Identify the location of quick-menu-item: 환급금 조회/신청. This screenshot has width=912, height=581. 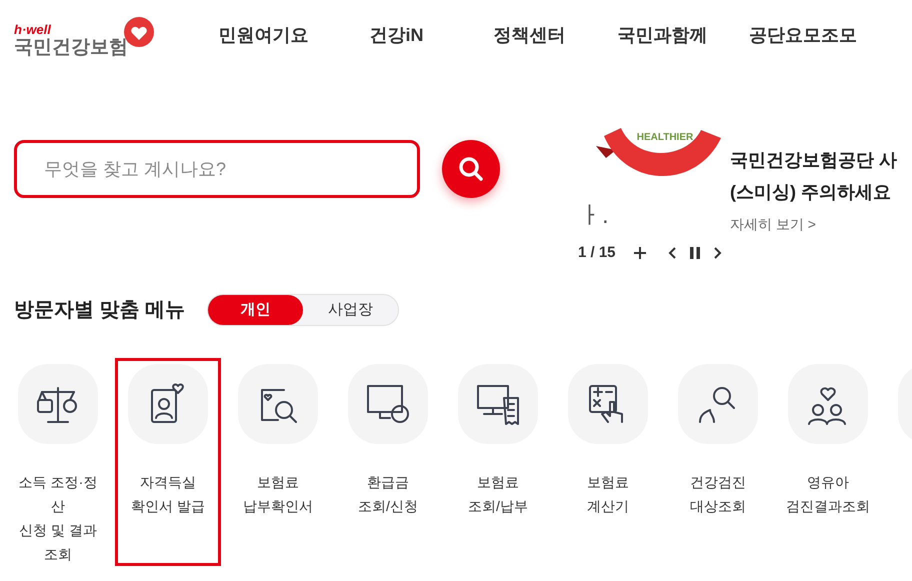
(388, 465).